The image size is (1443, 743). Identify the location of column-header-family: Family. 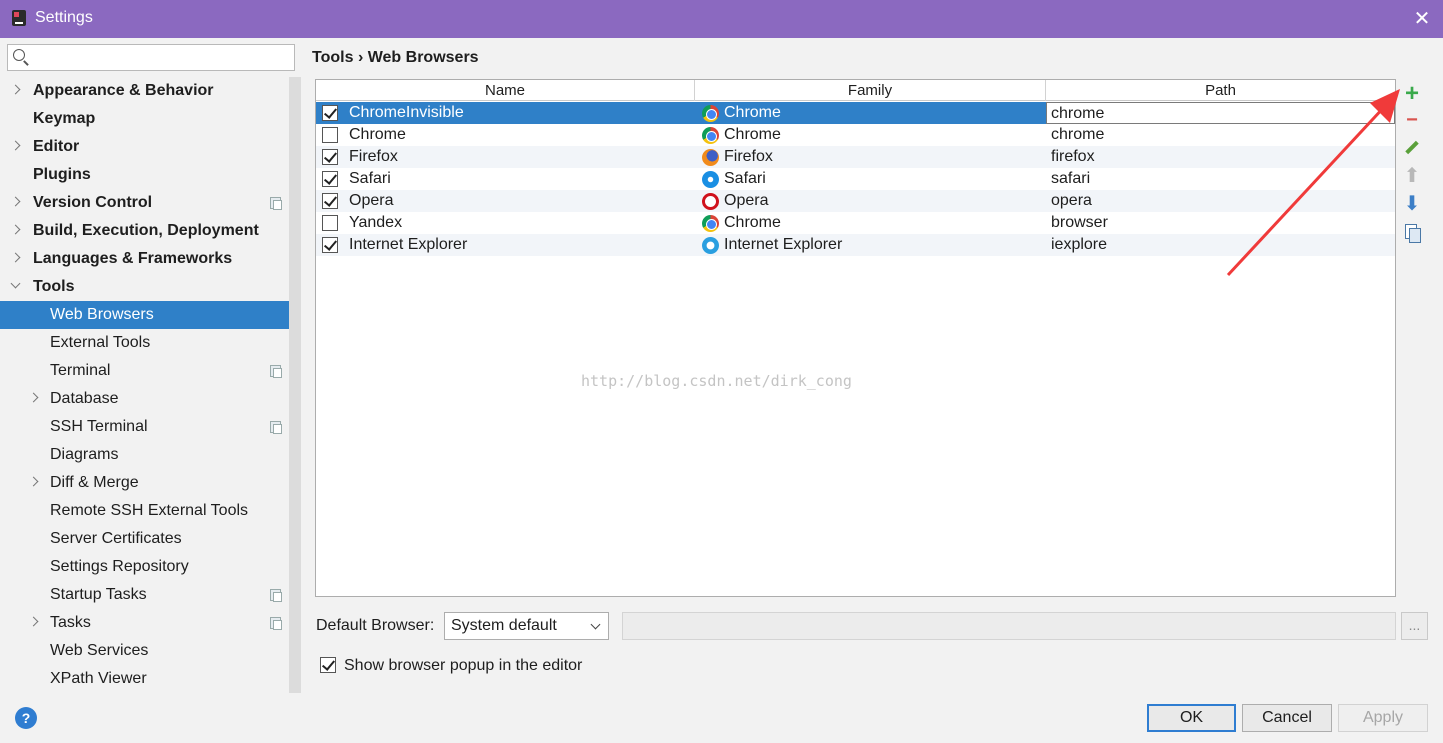
(870, 90).